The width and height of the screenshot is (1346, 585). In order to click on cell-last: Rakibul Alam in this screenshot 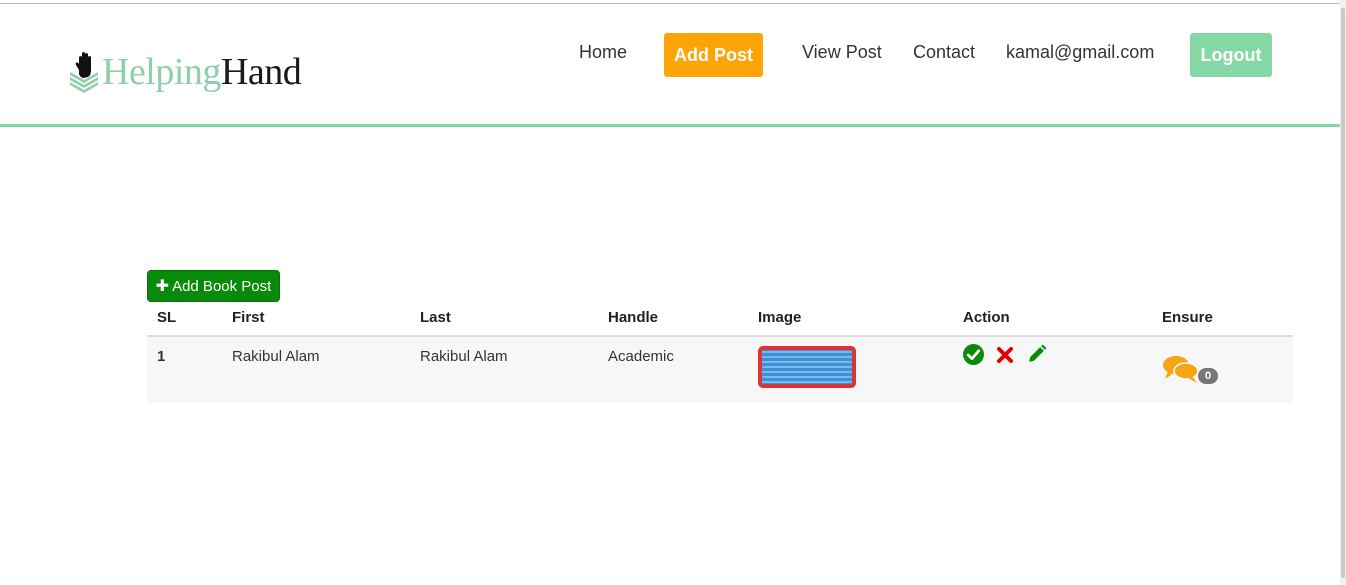, I will do `click(464, 356)`.